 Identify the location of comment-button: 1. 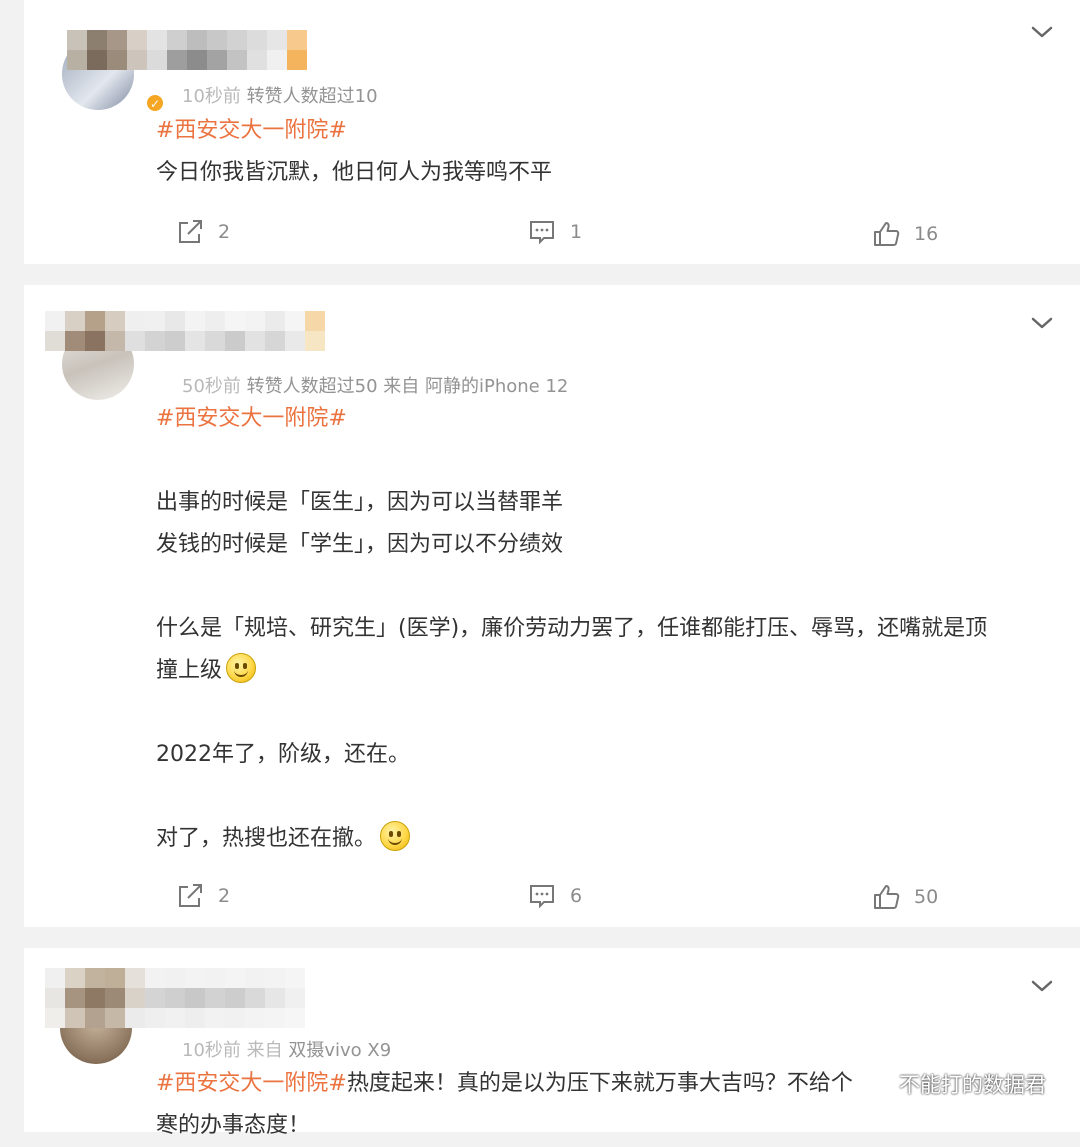
(555, 232).